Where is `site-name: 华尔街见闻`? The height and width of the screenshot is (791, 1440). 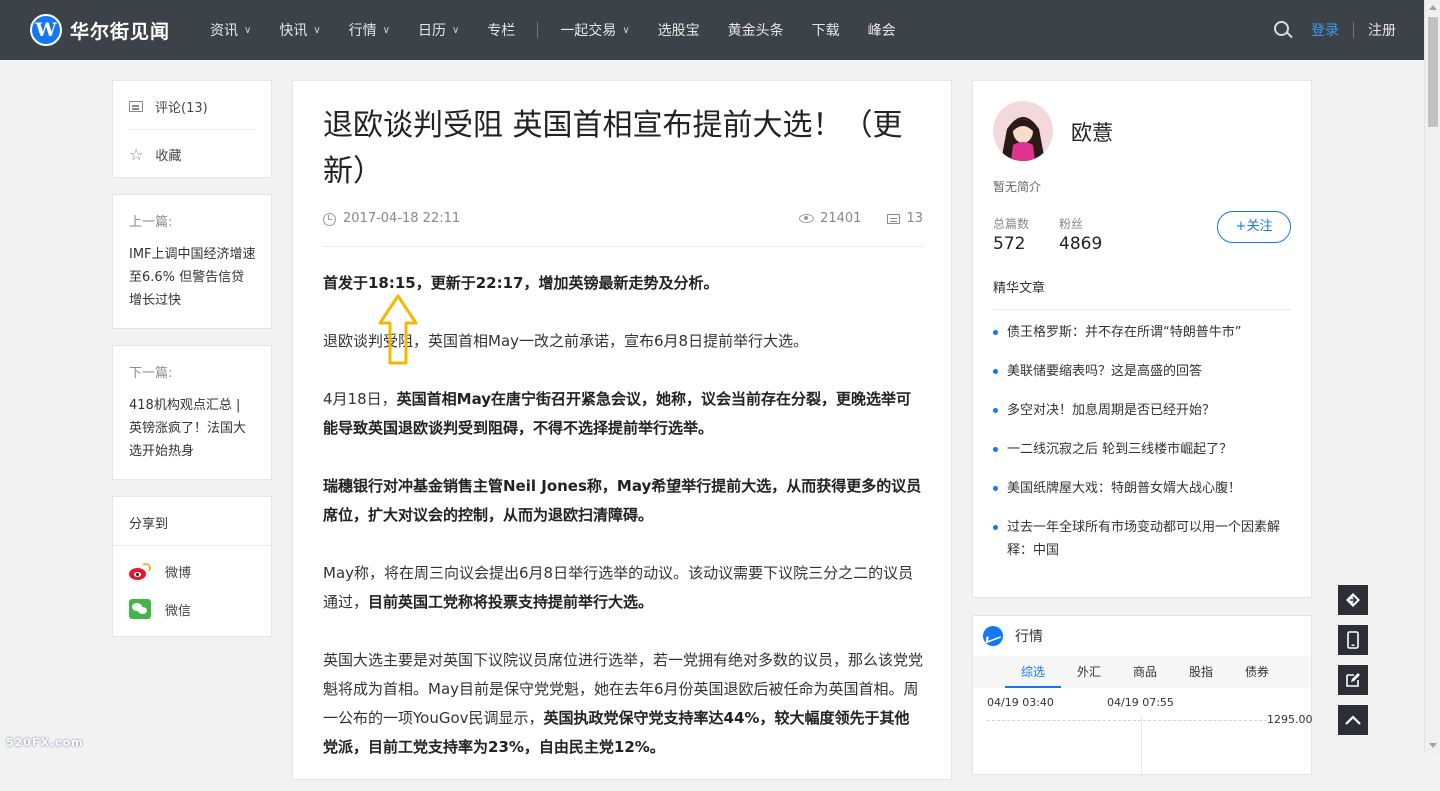
site-name: 华尔街见闻 is located at coordinates (120, 31).